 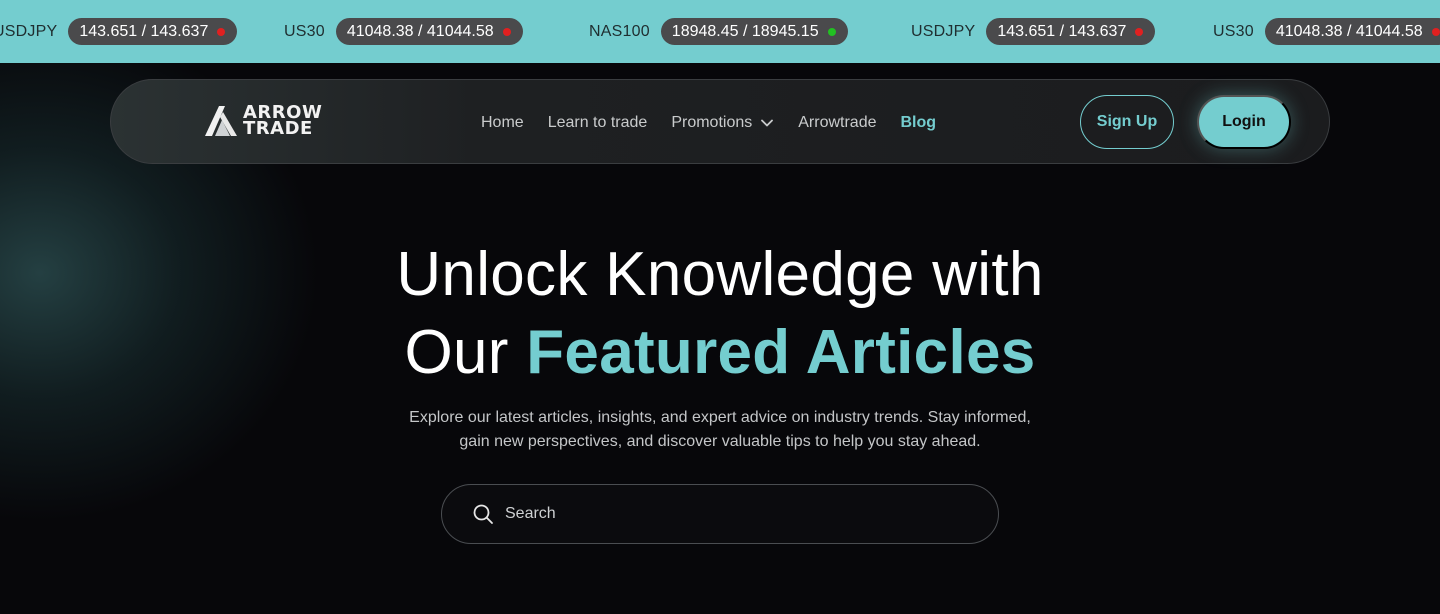 What do you see at coordinates (745, 31) in the screenshot?
I see `ticker-quote-text: 18948.45 / 18945.15` at bounding box center [745, 31].